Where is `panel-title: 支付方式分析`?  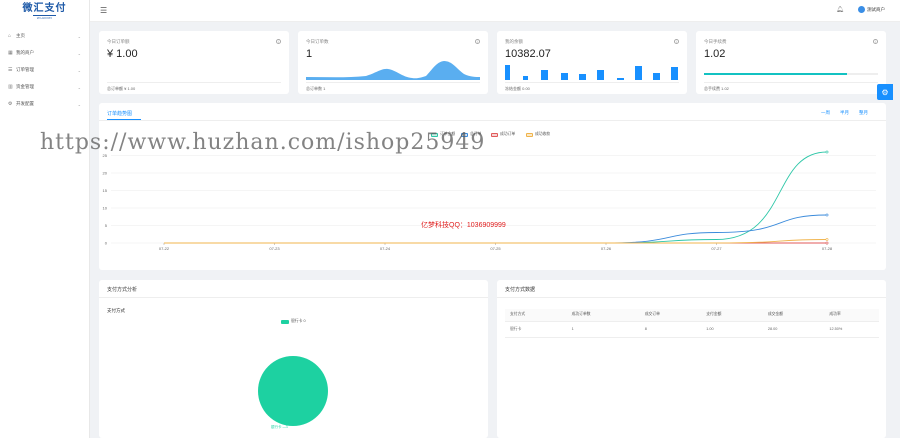 panel-title: 支付方式分析 is located at coordinates (122, 290).